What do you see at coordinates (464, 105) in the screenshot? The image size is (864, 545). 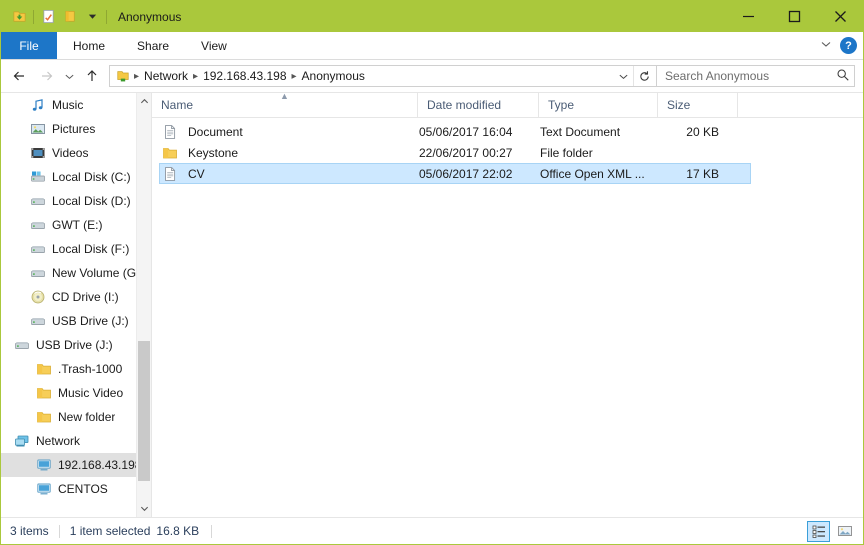 I see `column-header-date-label: Date modified` at bounding box center [464, 105].